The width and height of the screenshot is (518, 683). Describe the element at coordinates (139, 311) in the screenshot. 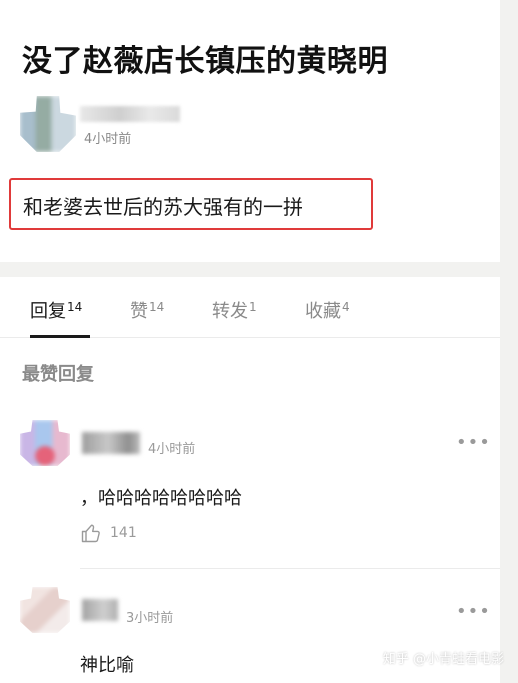

I see `tab-likes-label: 赞` at that location.